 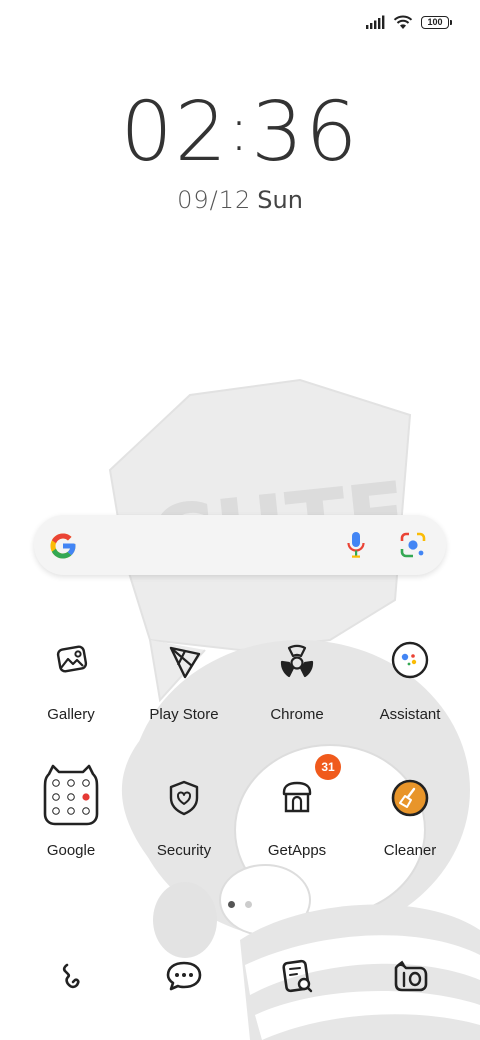 I want to click on chrome-icon, so click(x=297, y=661).